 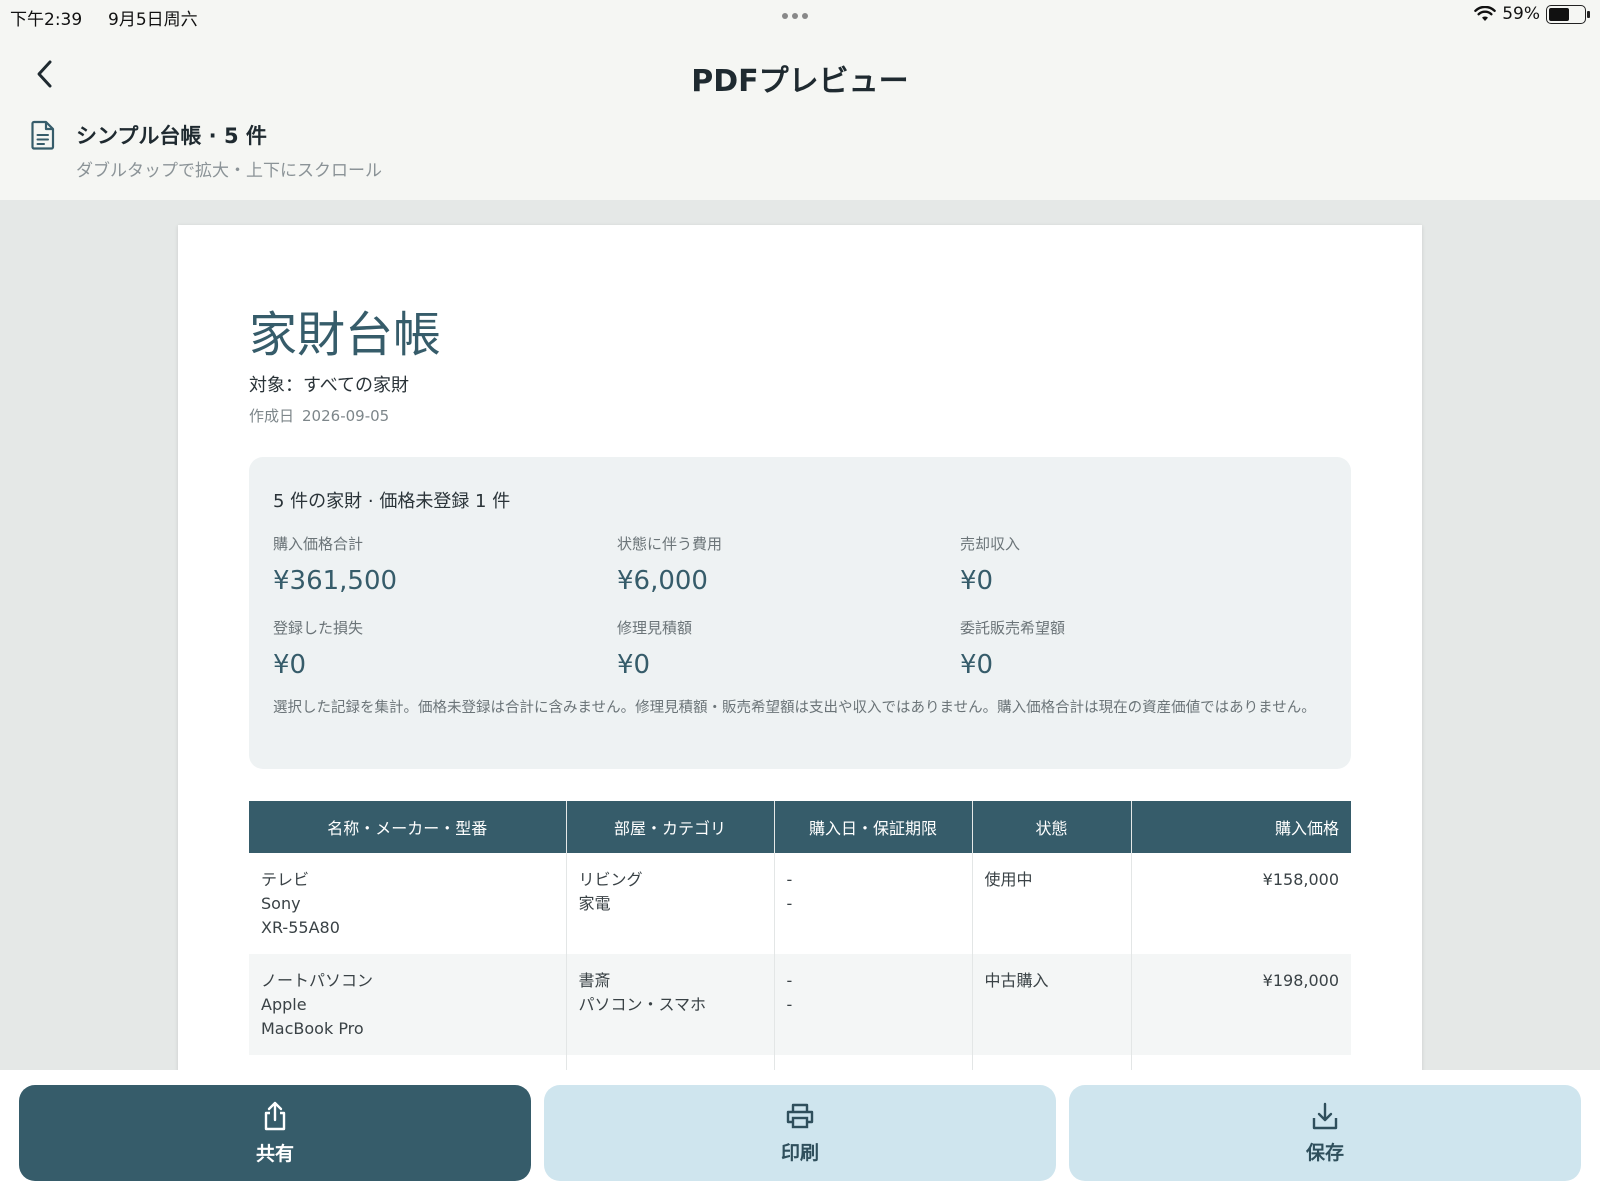 I want to click on metric-consignment-price: 委託販売希望額 ¥0, so click(x=1125, y=648).